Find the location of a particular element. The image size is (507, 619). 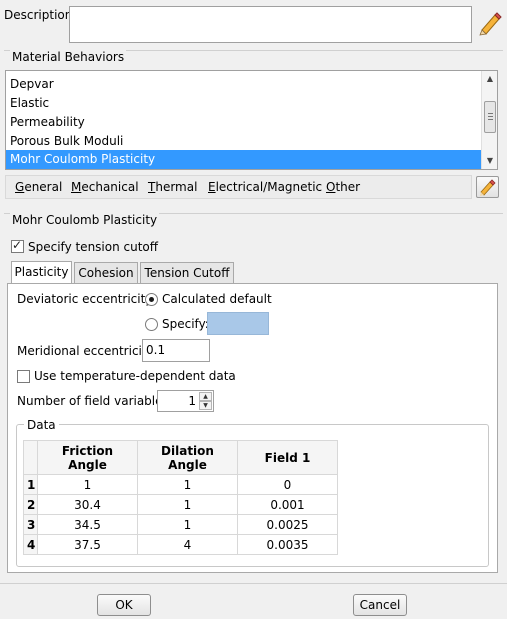

field-variables-label: Number of field variables: is located at coordinates (95, 401).